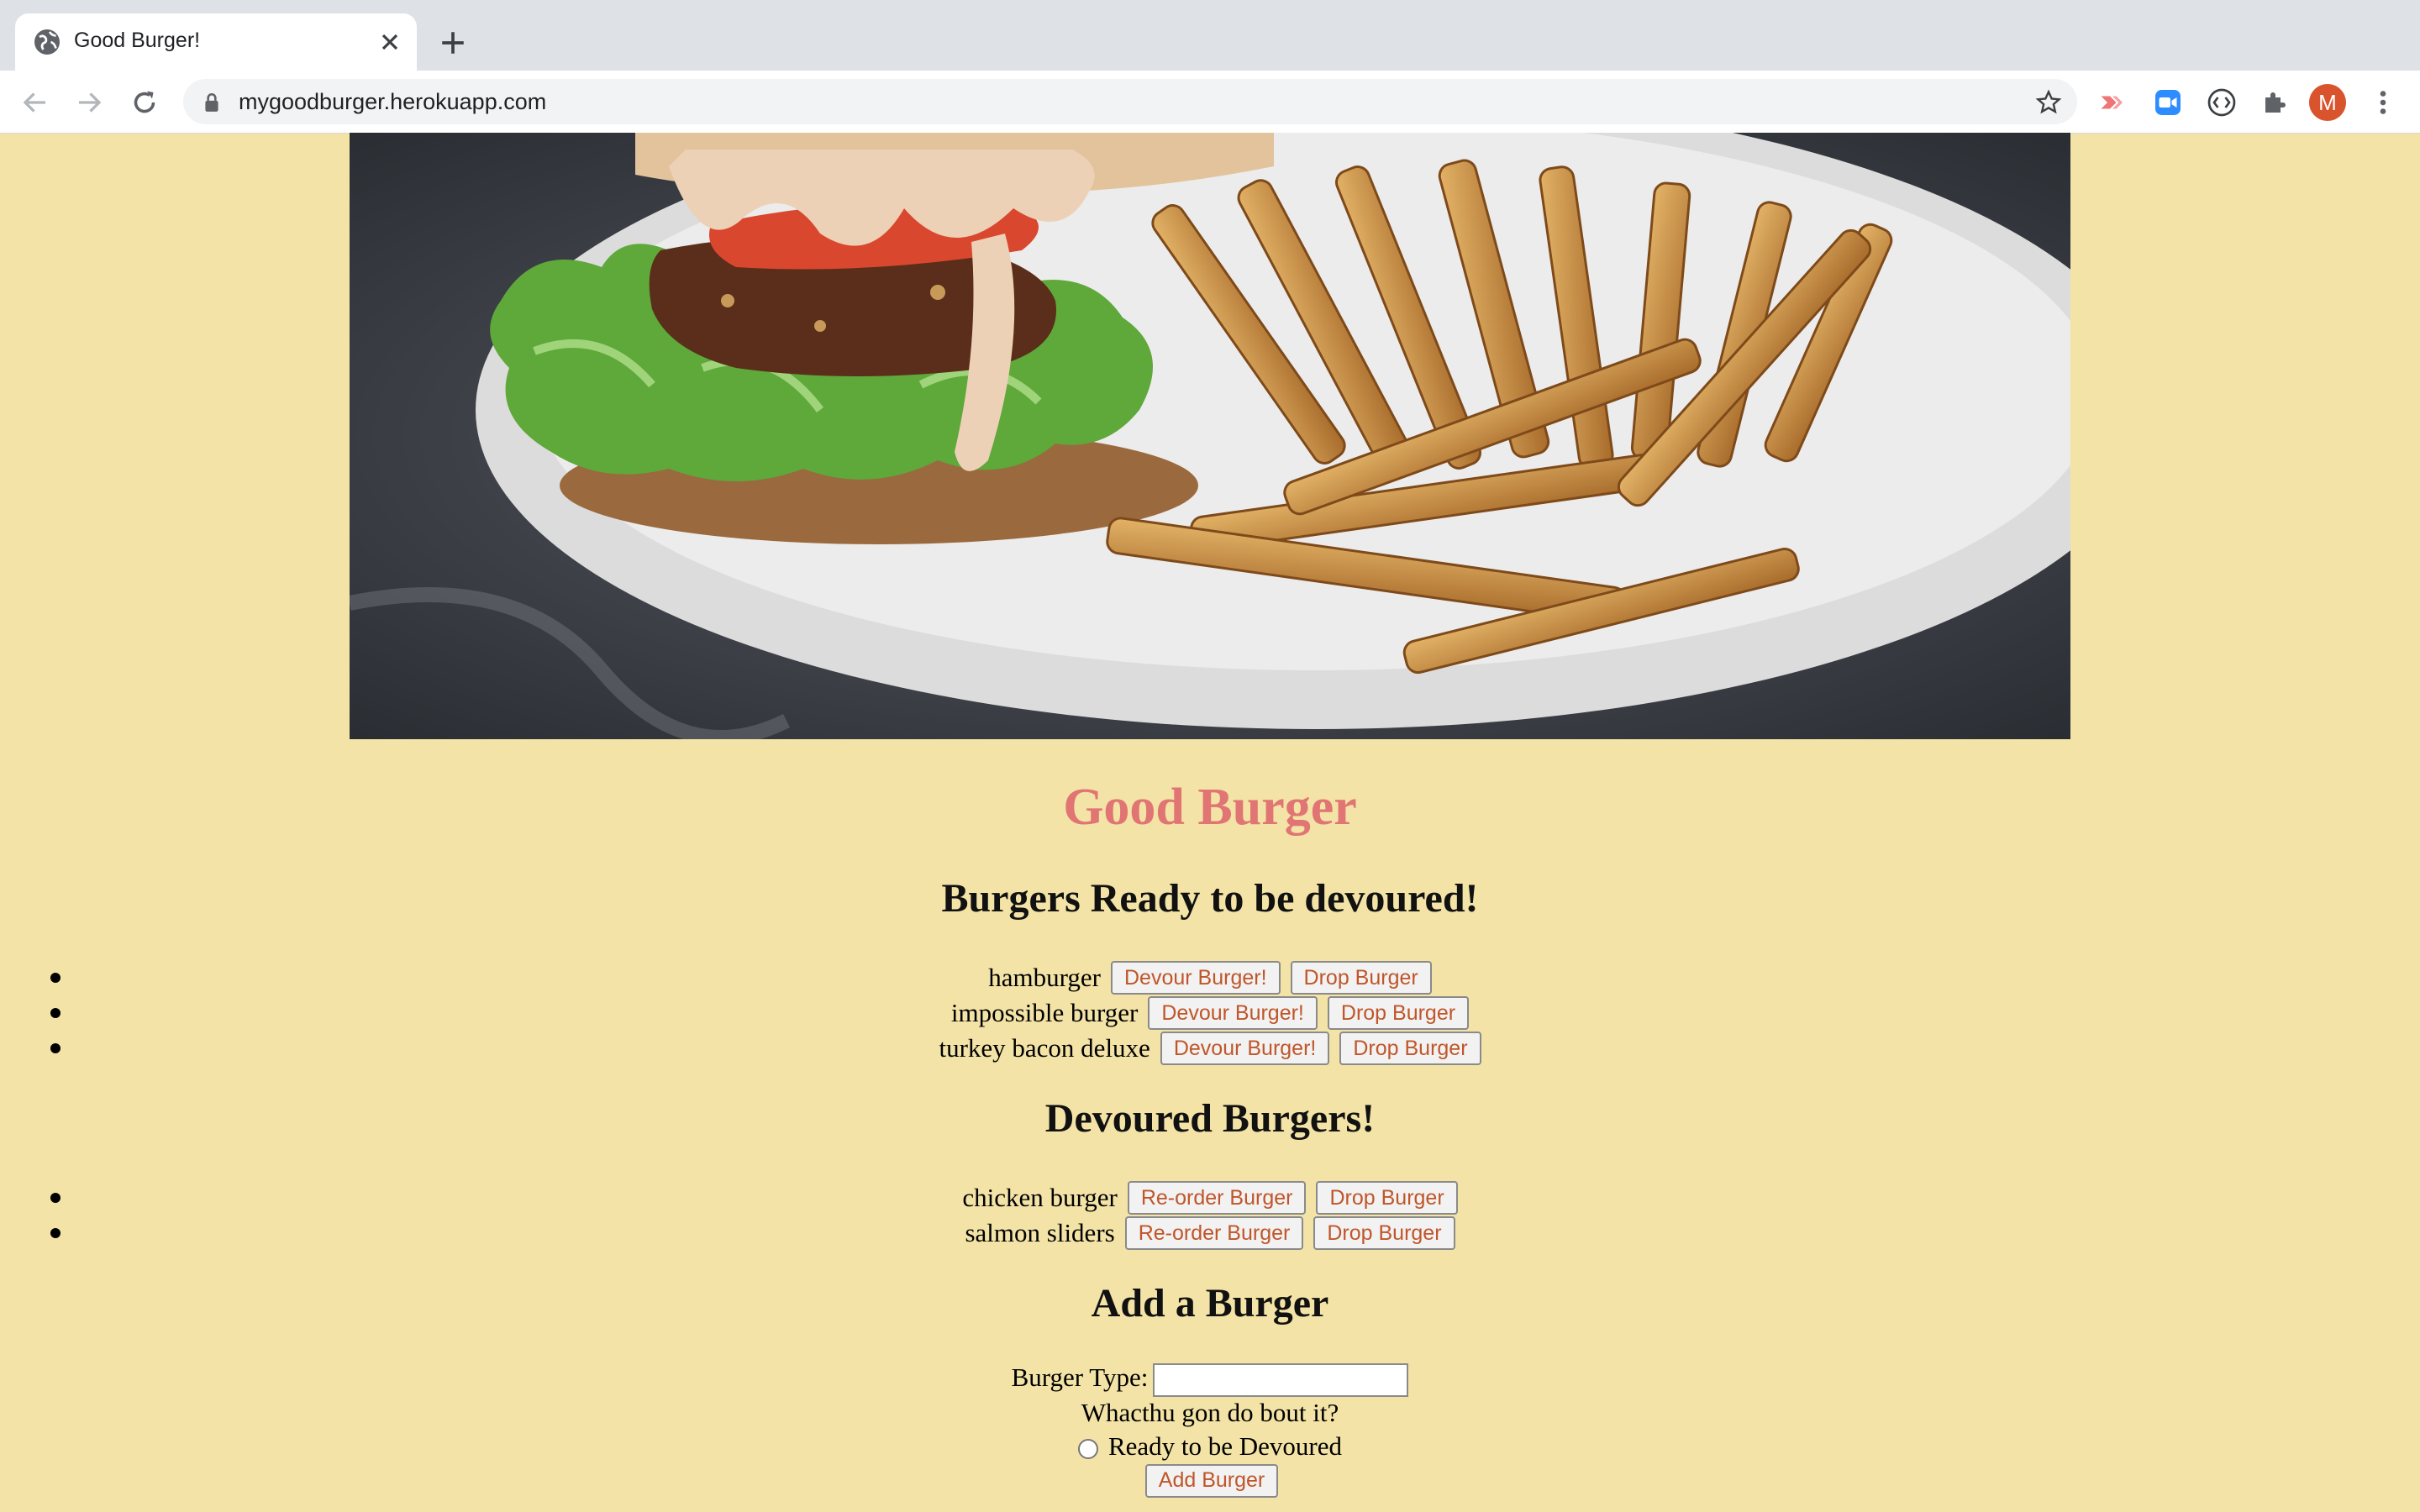 This screenshot has width=2420, height=1512. I want to click on star-icon, so click(2048, 102).